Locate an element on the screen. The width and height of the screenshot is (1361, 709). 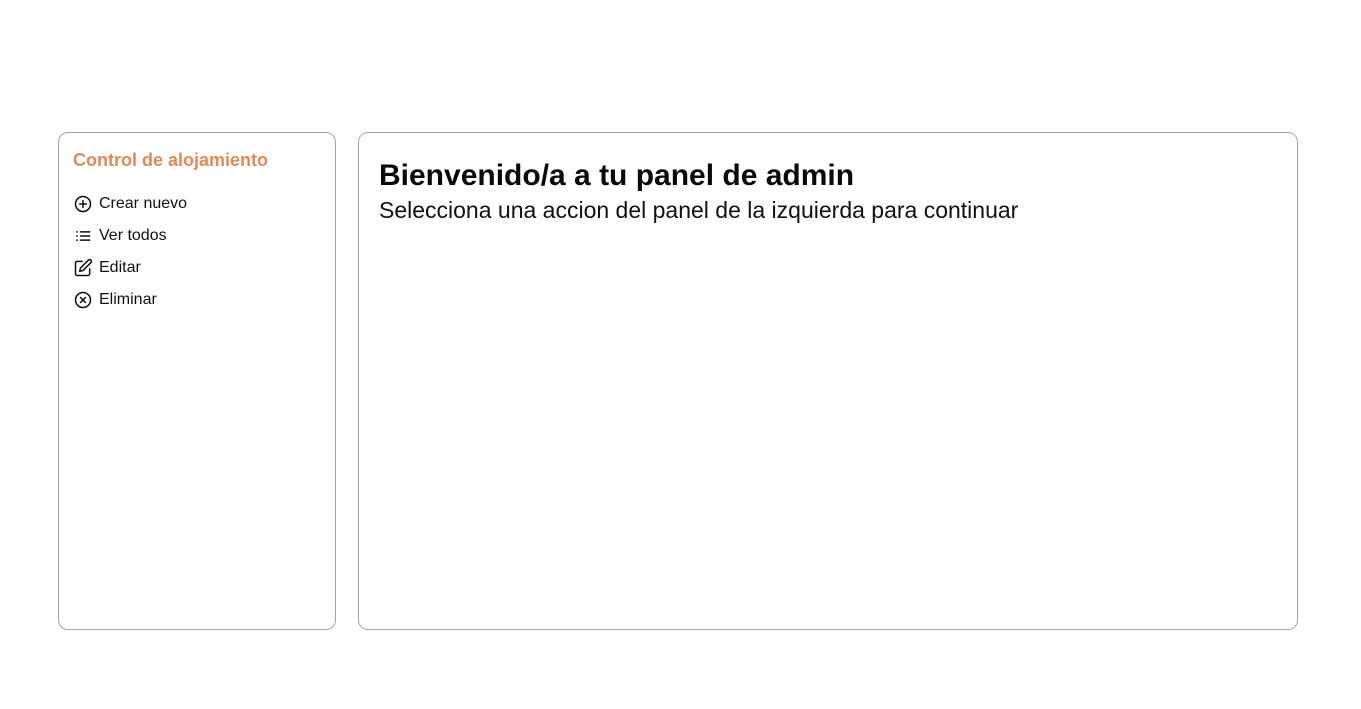
sidebar-item-crear-nuevo: Crear nuevo is located at coordinates (197, 204).